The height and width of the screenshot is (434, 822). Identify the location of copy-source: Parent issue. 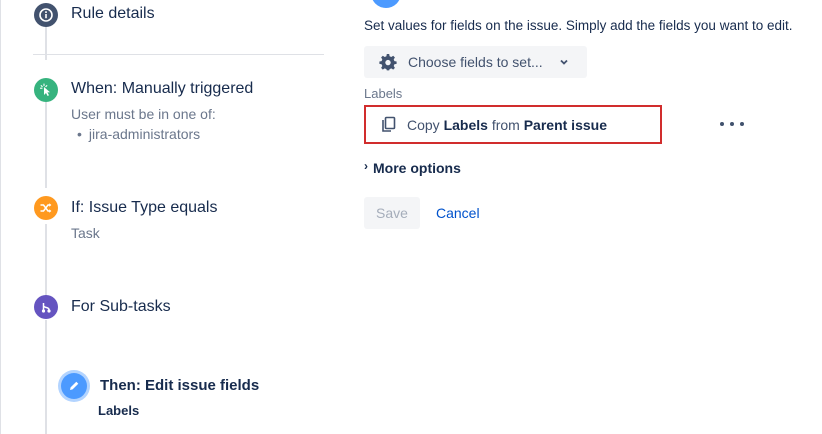
(565, 124).